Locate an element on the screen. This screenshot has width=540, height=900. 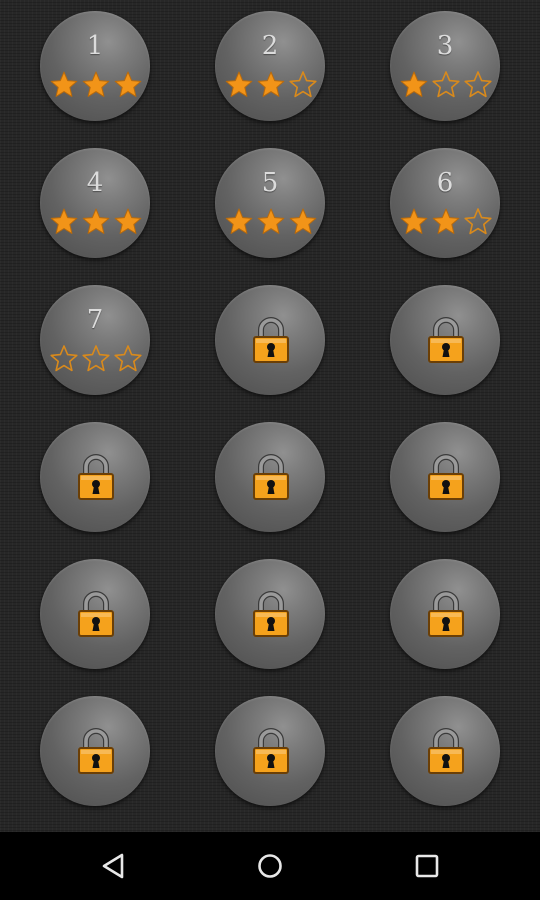
level-number: 7 is located at coordinates (95, 320).